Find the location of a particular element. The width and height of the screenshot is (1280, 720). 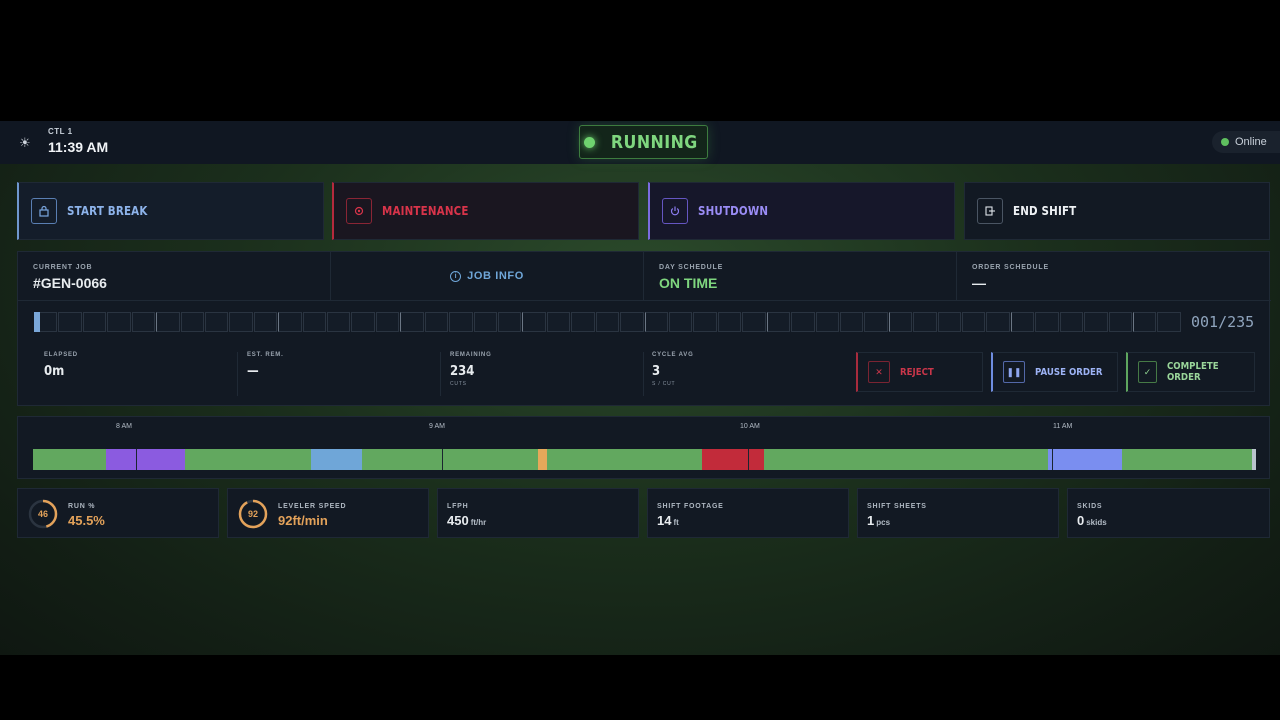

gauge-value: 92 is located at coordinates (252, 514).